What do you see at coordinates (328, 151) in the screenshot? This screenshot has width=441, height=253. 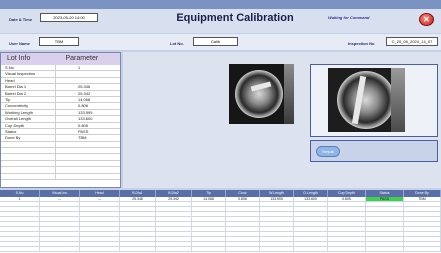 I see `result-pill: Result` at bounding box center [328, 151].